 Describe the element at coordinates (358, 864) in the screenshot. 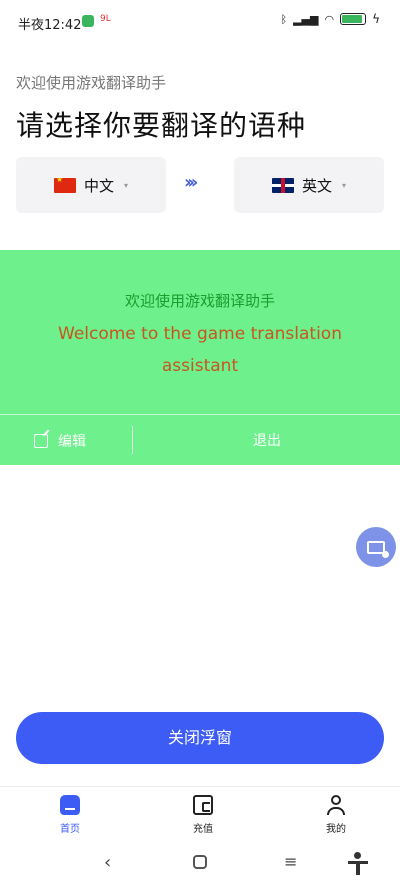

I see `accessibility-icon` at that location.